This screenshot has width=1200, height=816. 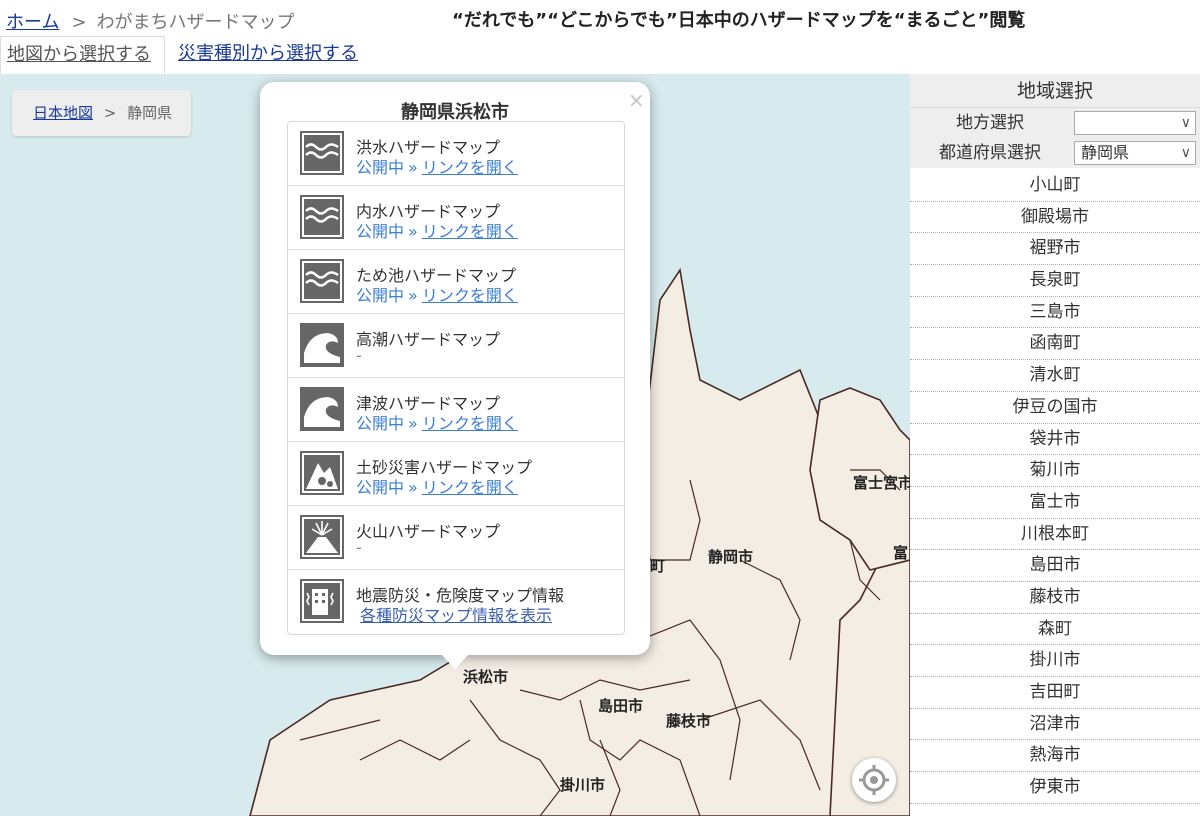 What do you see at coordinates (456, 614) in the screenshot?
I see `disaster-map-info-link: 各種防災マップ情報を表示` at bounding box center [456, 614].